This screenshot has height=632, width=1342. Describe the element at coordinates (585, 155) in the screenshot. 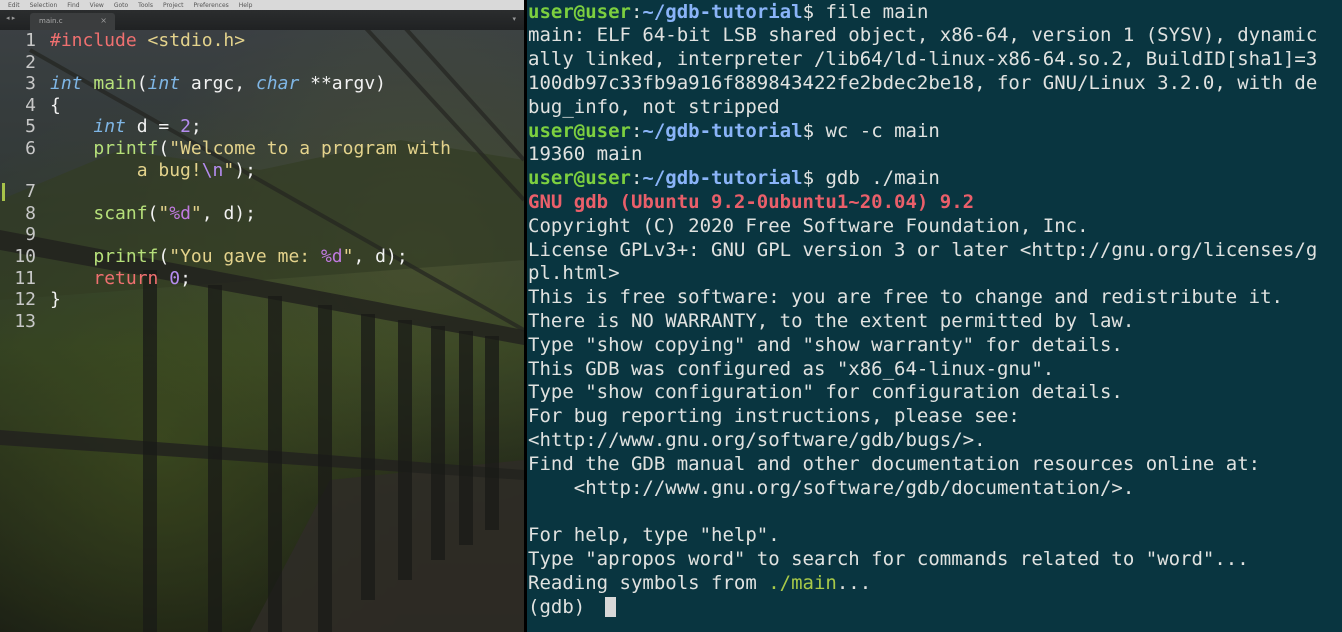

I see `terminal-line: 19360 main` at that location.